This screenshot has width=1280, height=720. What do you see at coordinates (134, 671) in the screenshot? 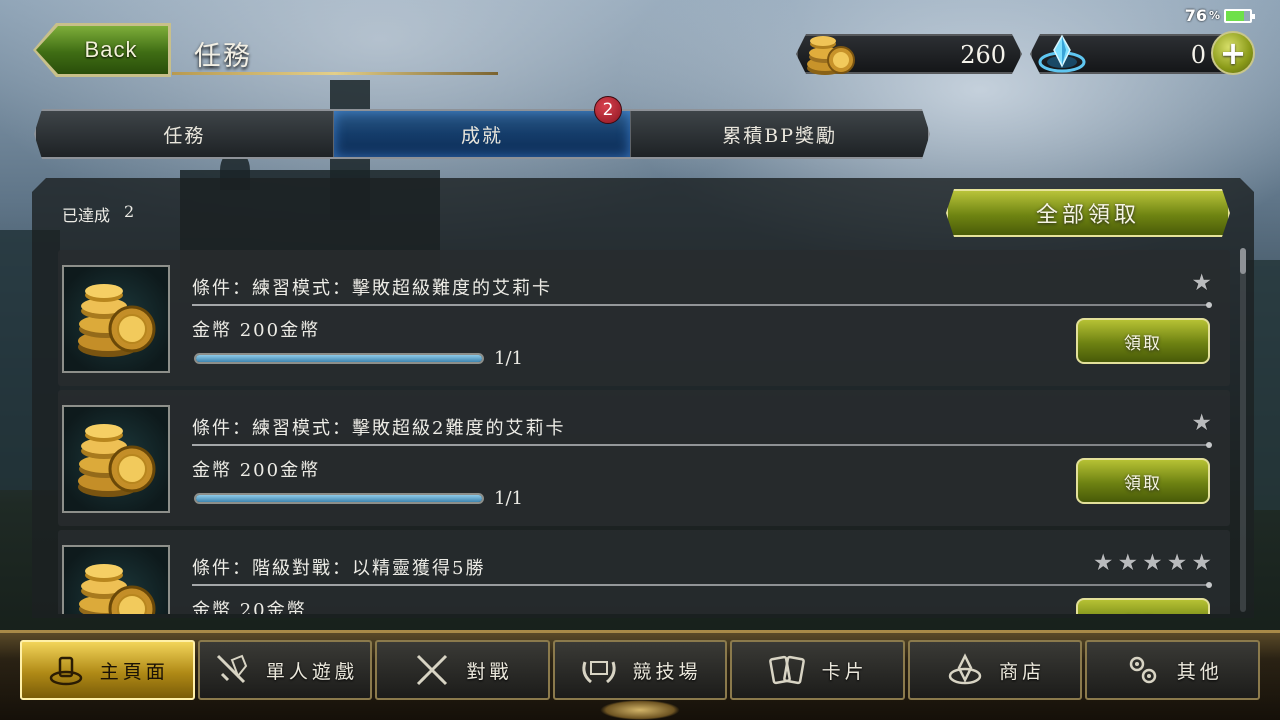
I see `nav-label: 主頁面` at bounding box center [134, 671].